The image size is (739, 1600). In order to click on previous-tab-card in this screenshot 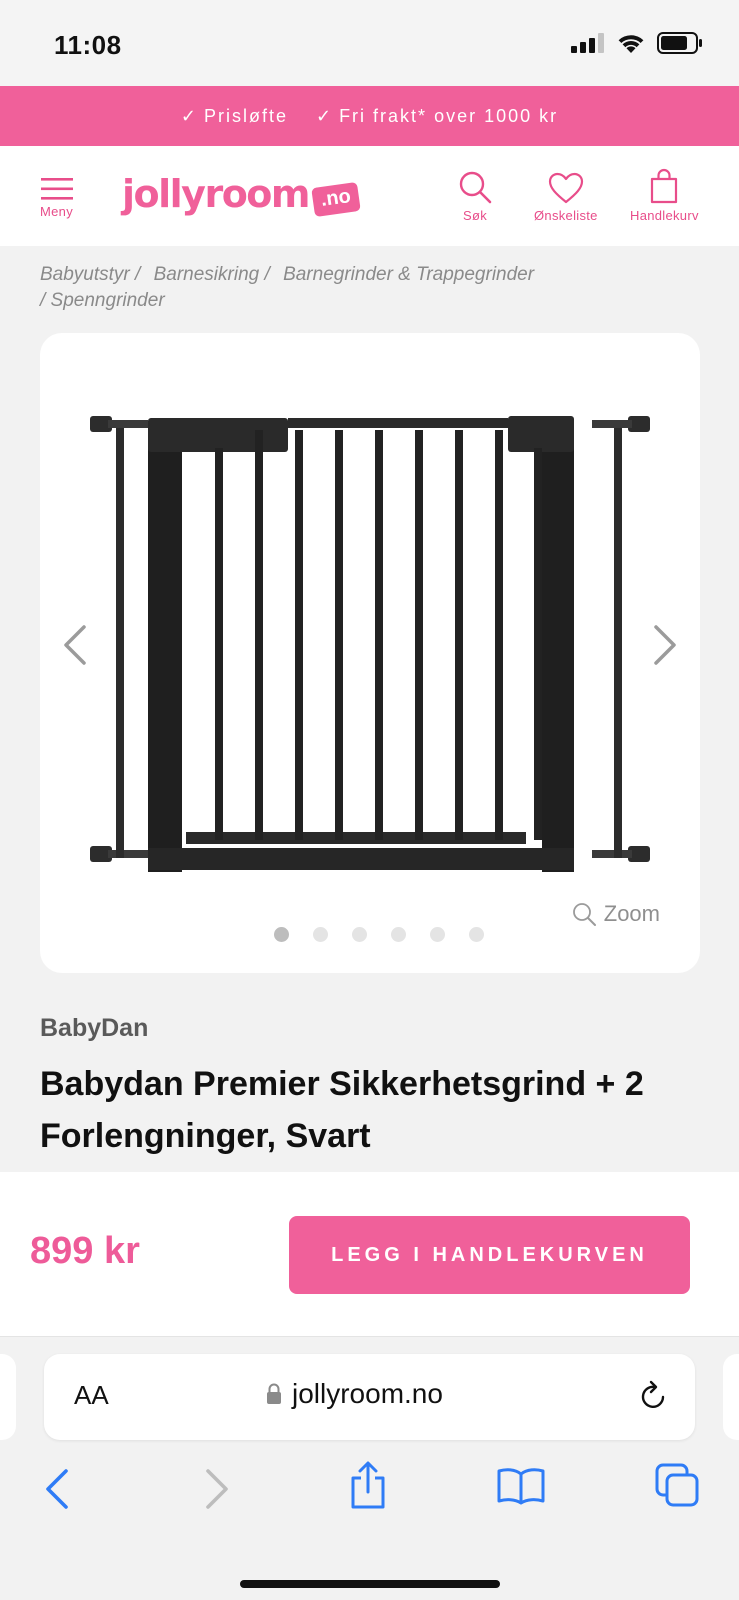, I will do `click(8, 1397)`.